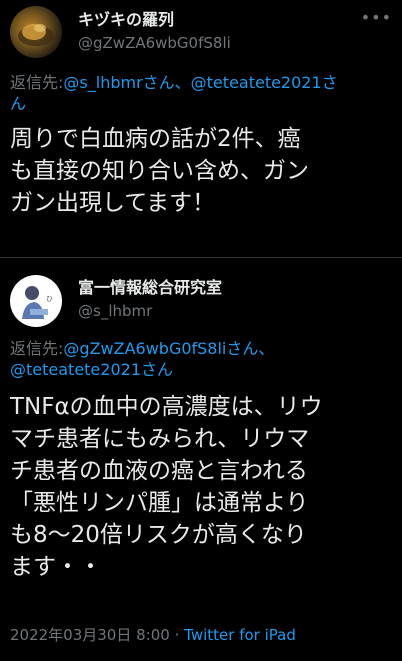 The height and width of the screenshot is (661, 402). I want to click on tweet-text-line: マチ患者にもみられ、リウマ, so click(160, 439).